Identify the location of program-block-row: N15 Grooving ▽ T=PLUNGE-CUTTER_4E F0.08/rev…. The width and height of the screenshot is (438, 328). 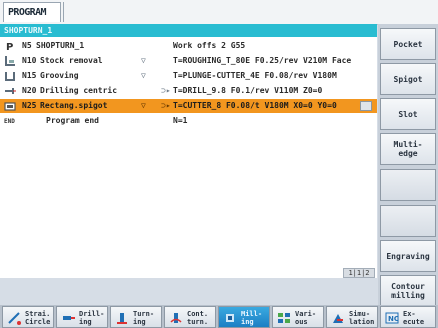
(188, 76).